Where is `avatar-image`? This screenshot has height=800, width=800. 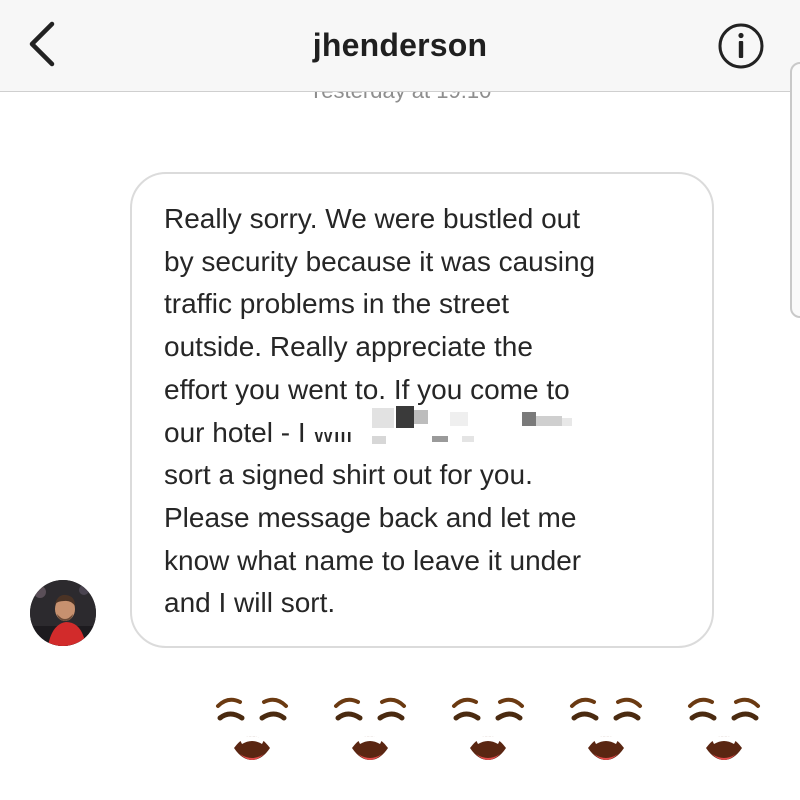 avatar-image is located at coordinates (63, 613).